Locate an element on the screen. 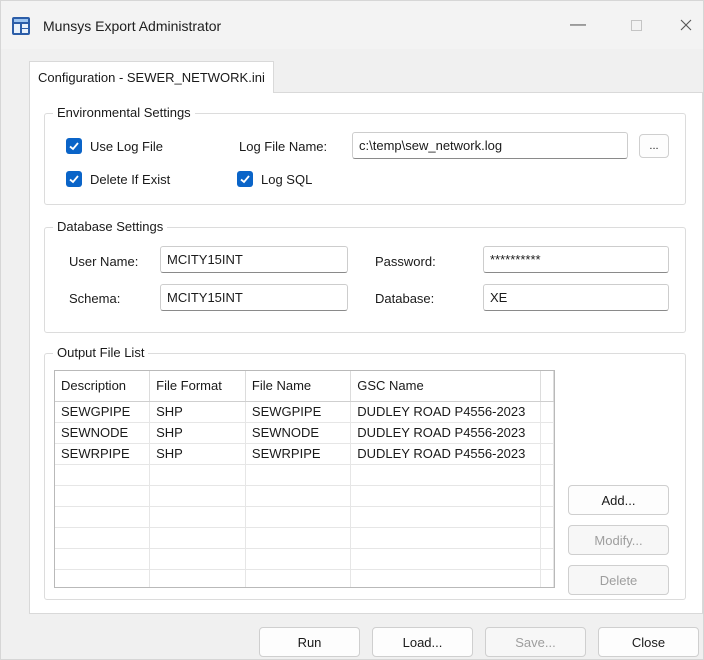 Image resolution: width=704 pixels, height=660 pixels. minimize-icon: — is located at coordinates (578, 24).